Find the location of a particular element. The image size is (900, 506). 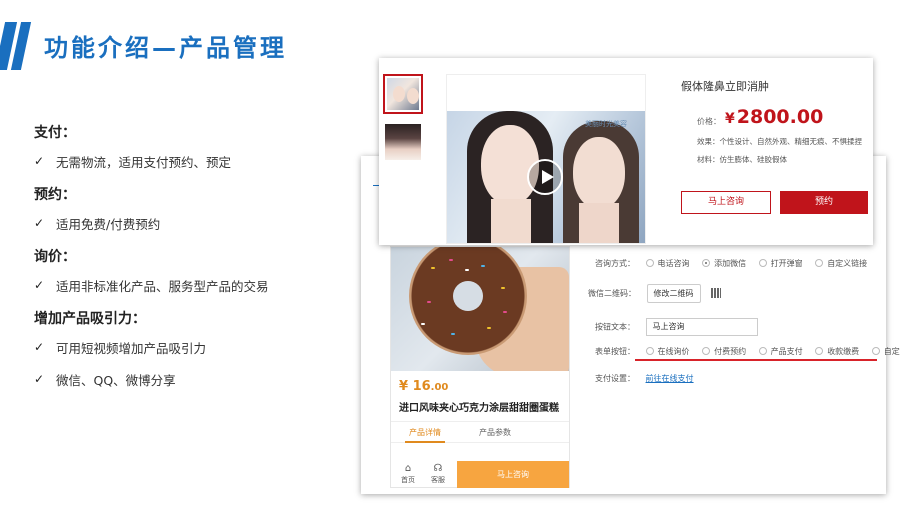

service-label: 客服 is located at coordinates (438, 480).